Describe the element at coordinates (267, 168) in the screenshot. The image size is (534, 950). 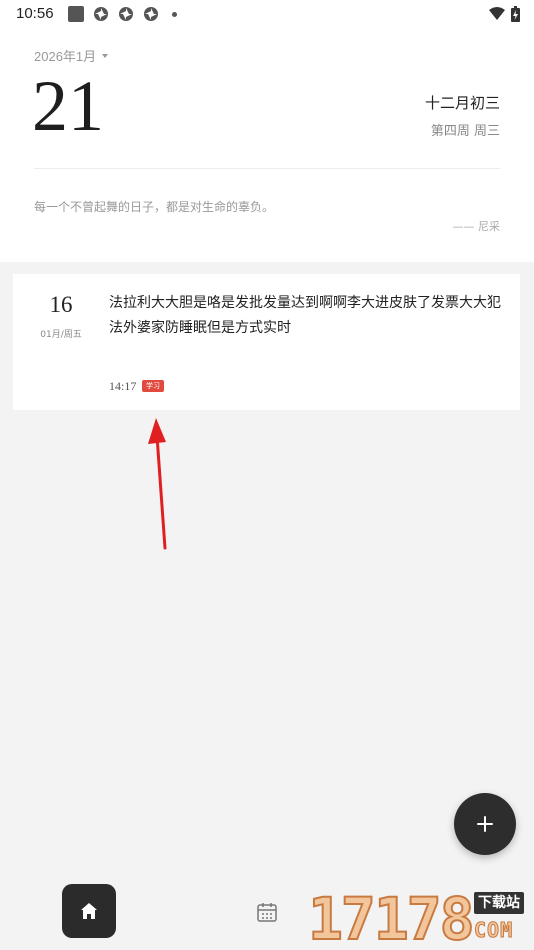
I see `divider` at that location.